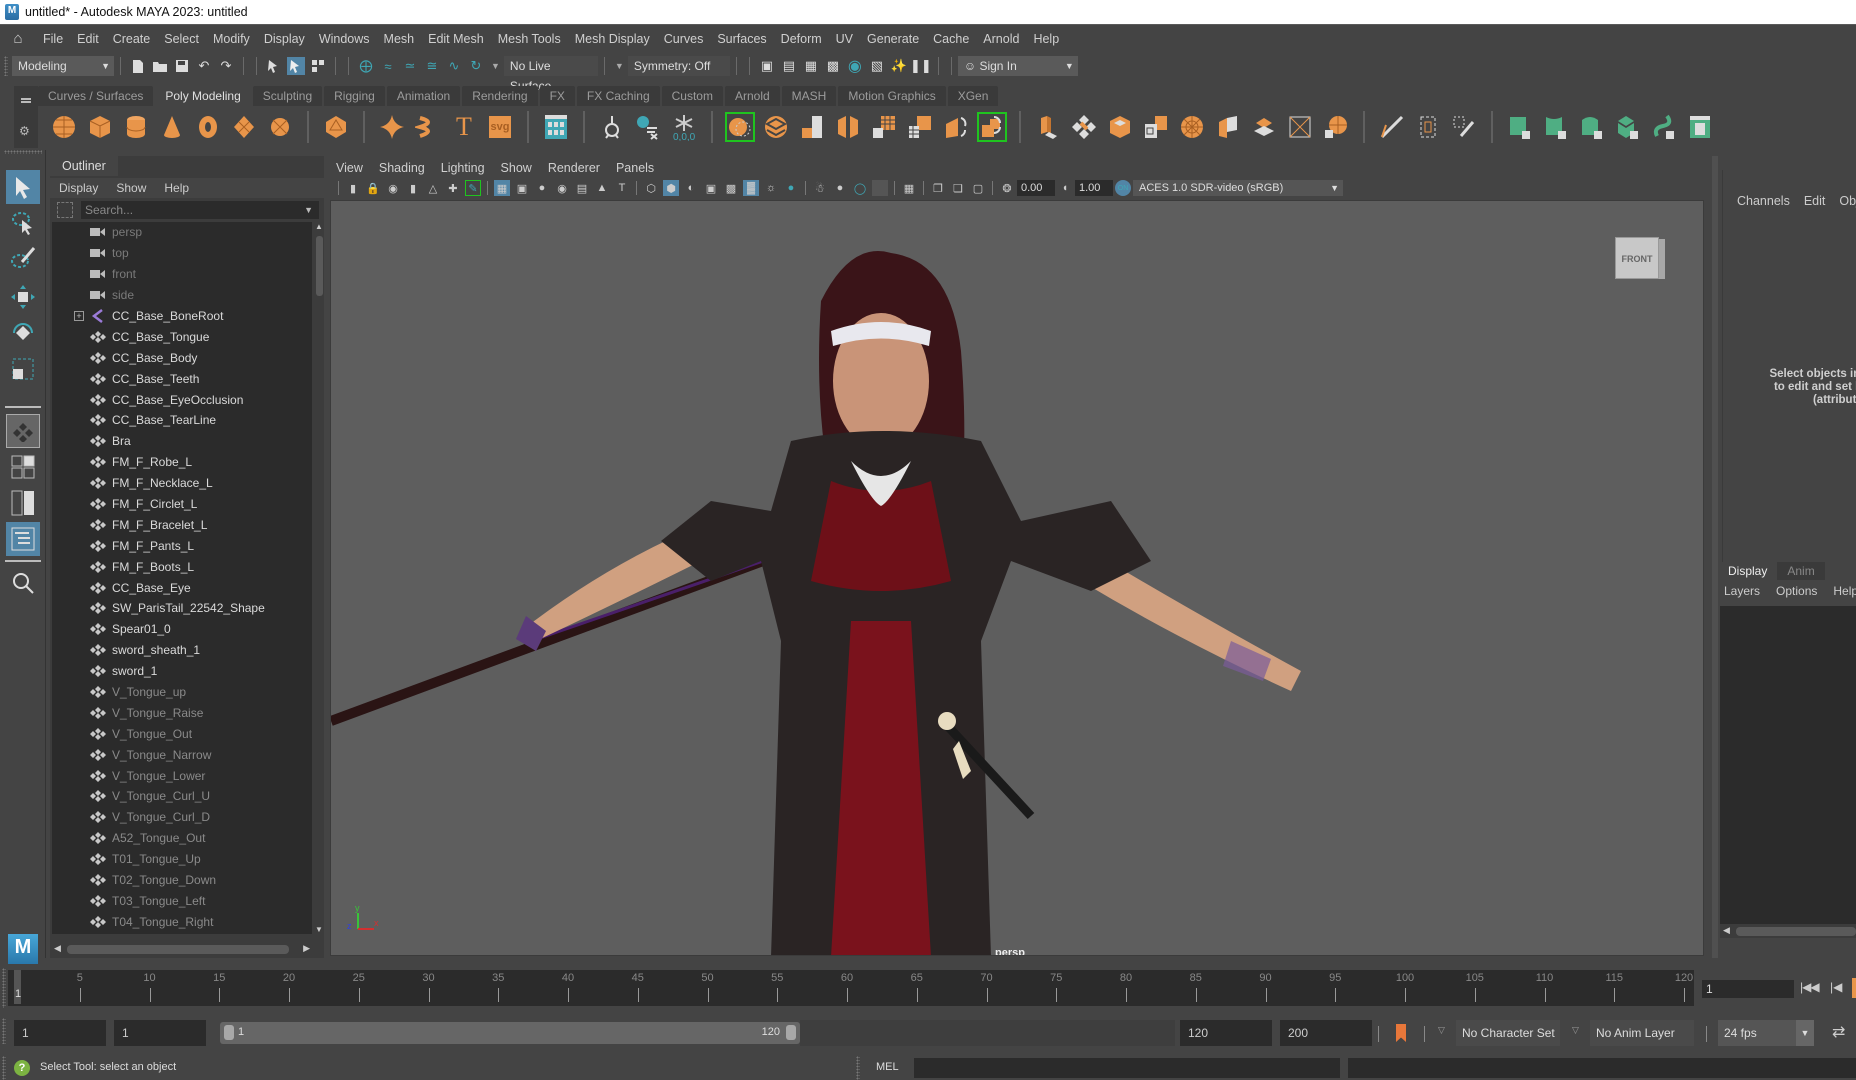  Describe the element at coordinates (529, 39) in the screenshot. I see `menu-mesh-tools: Mesh Tools` at that location.